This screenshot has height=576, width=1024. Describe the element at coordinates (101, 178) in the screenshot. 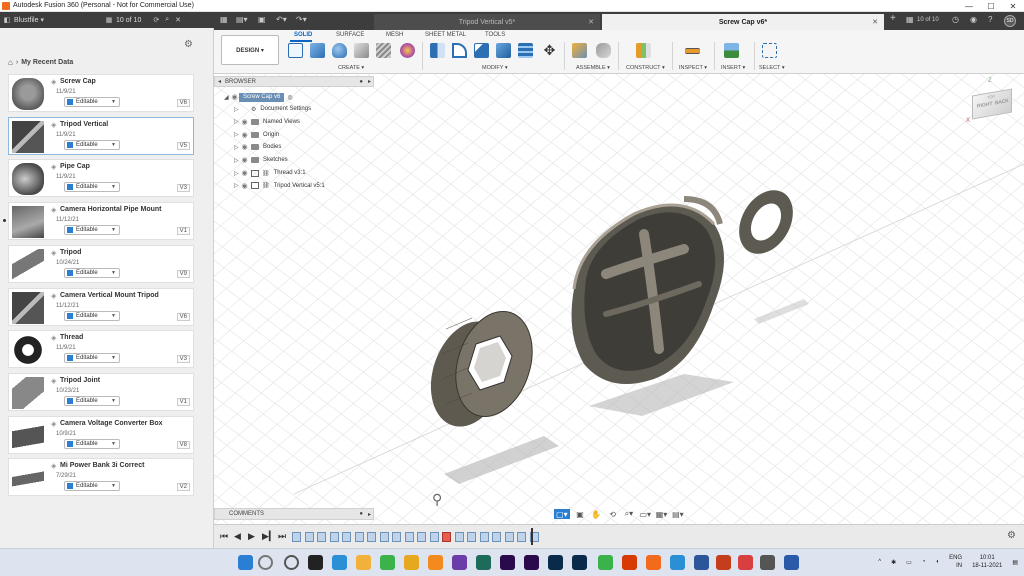

I see `file-card: ◈ Pipe Cap 11/9/21 Editable ▼ V3` at that location.